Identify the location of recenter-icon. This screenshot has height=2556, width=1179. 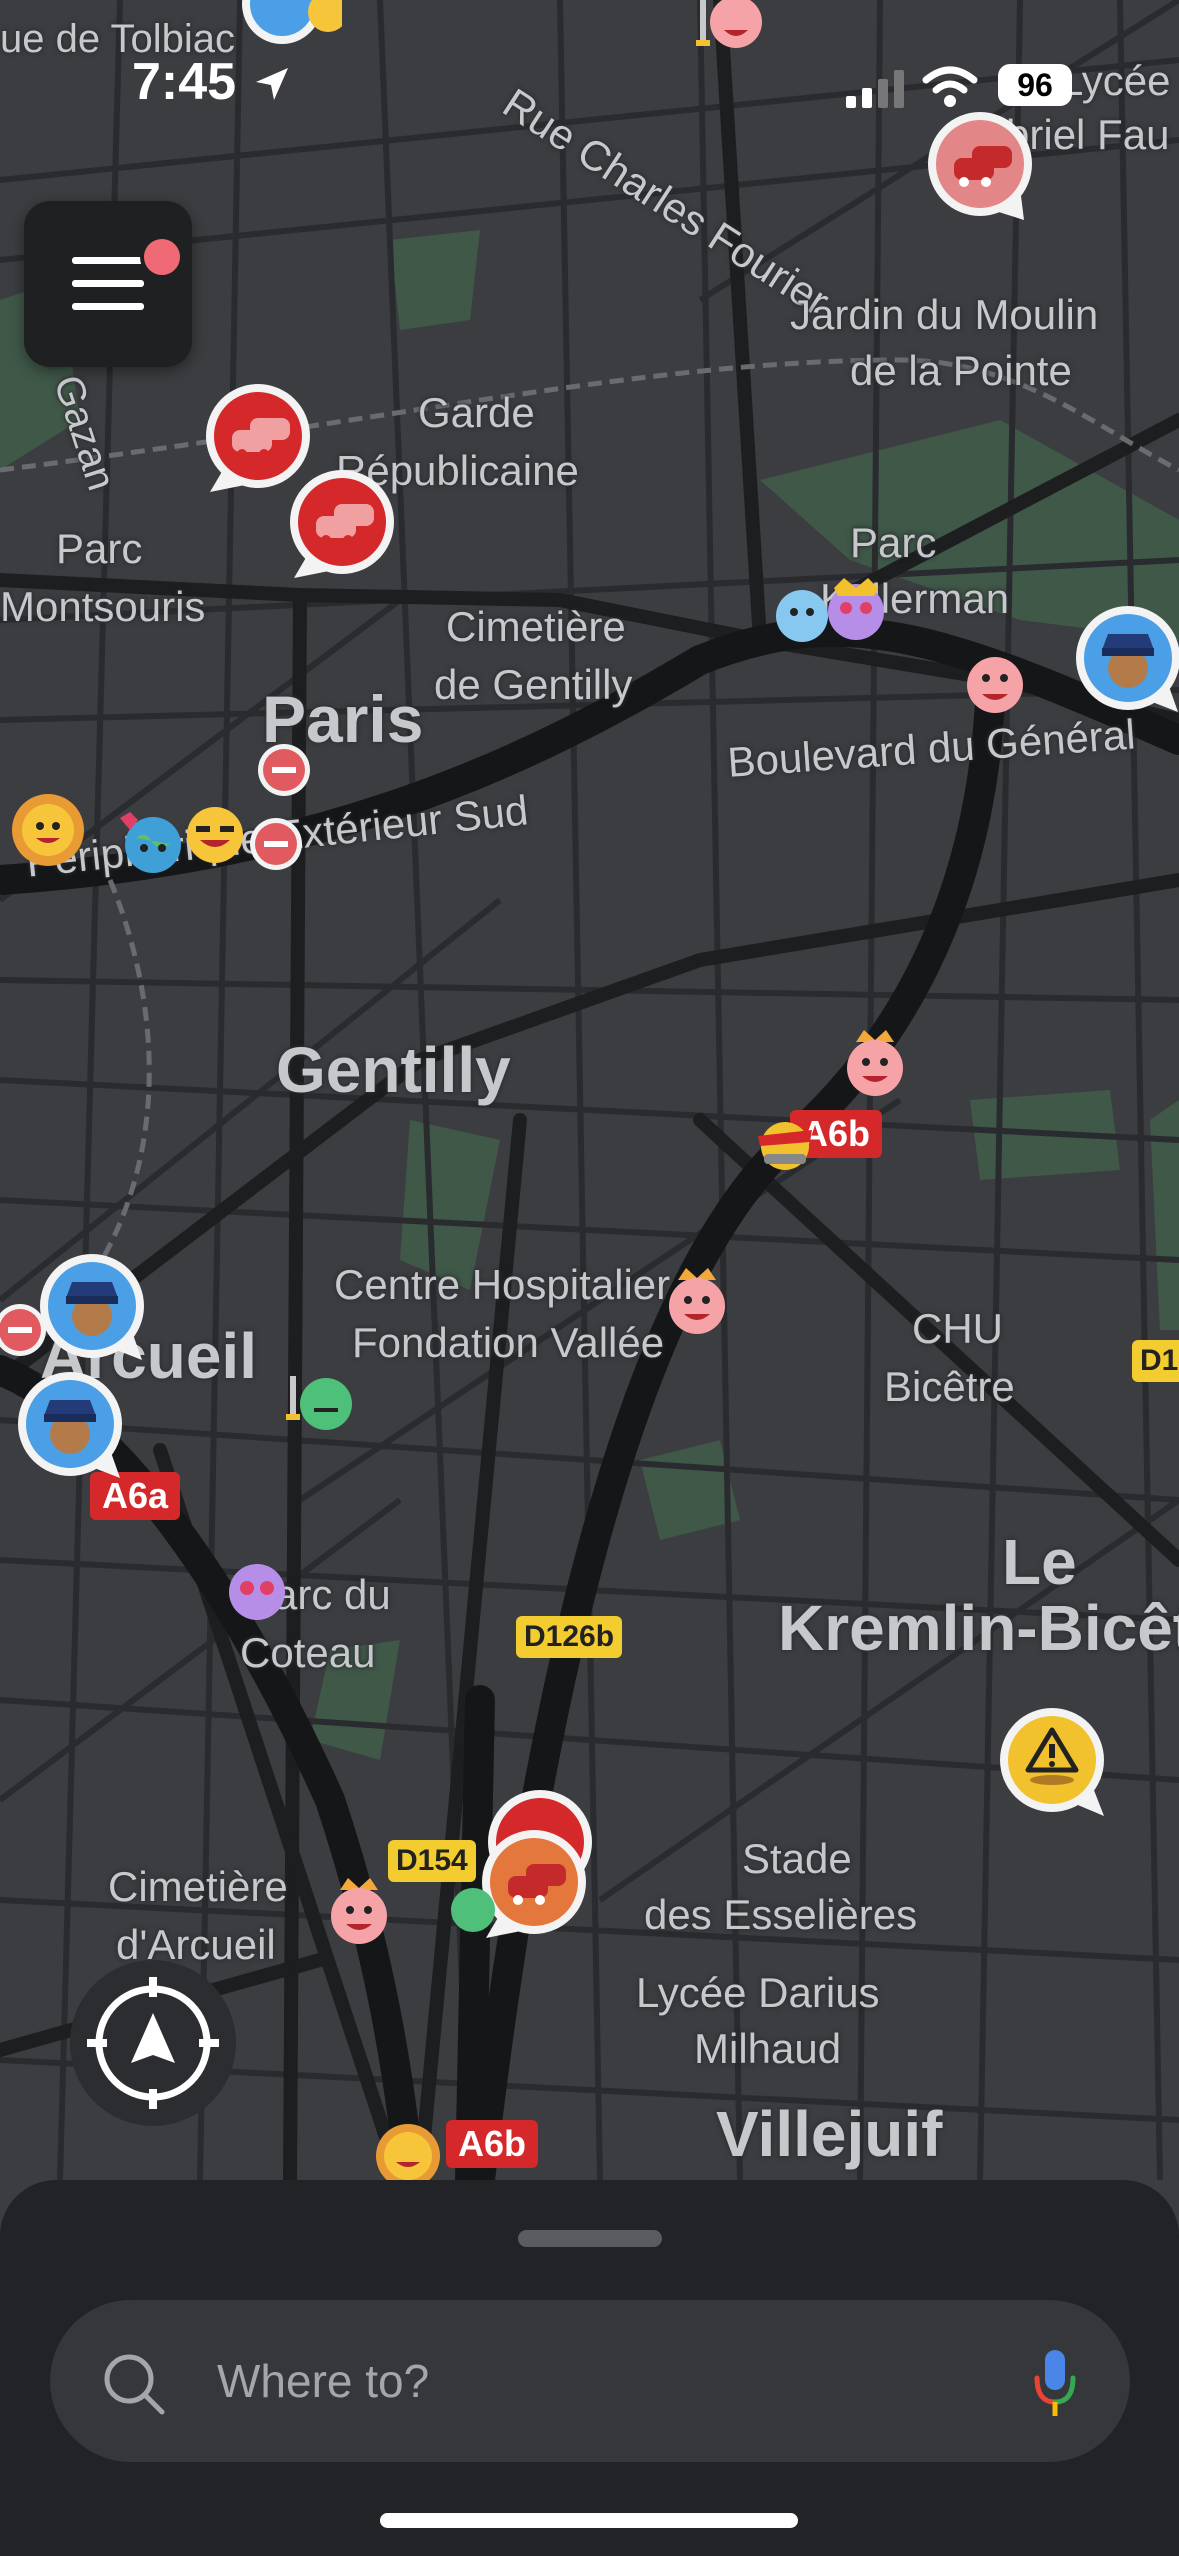
(153, 2043).